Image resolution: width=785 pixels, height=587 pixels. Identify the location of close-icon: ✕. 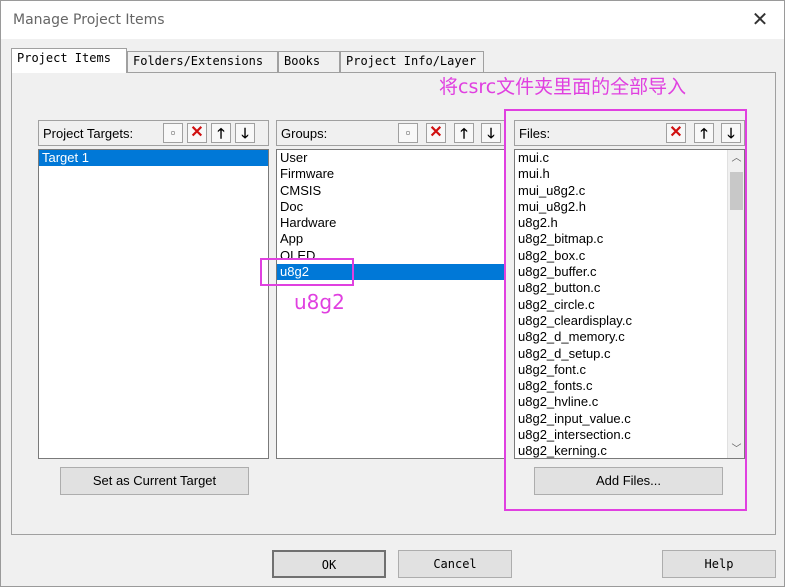
(760, 20).